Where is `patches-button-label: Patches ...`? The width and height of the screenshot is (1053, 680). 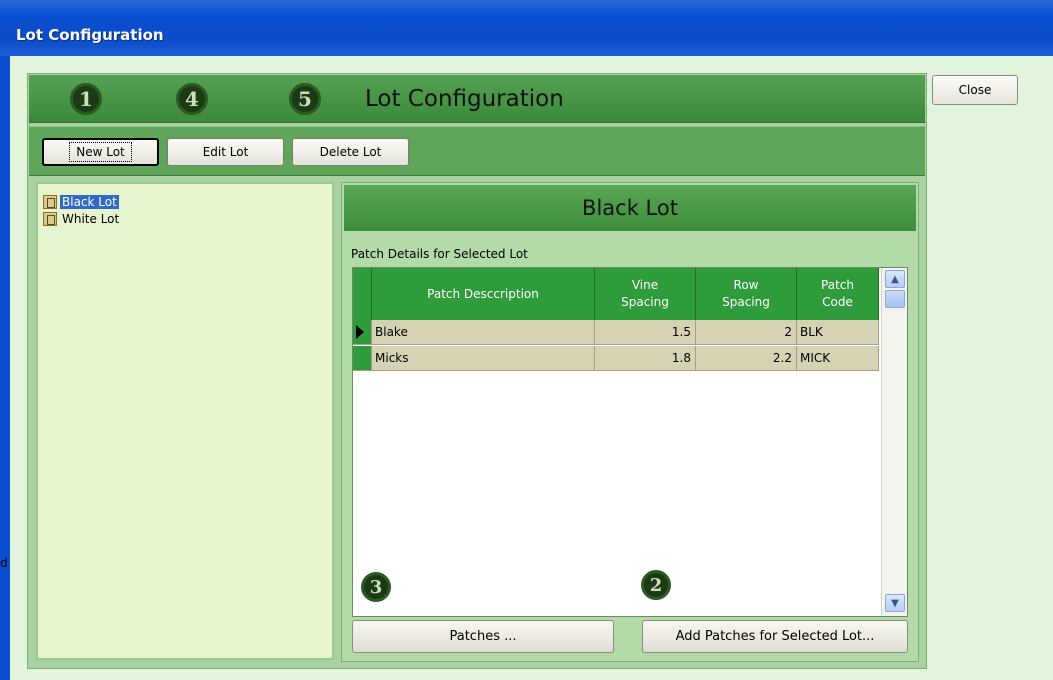 patches-button-label: Patches ... is located at coordinates (483, 636).